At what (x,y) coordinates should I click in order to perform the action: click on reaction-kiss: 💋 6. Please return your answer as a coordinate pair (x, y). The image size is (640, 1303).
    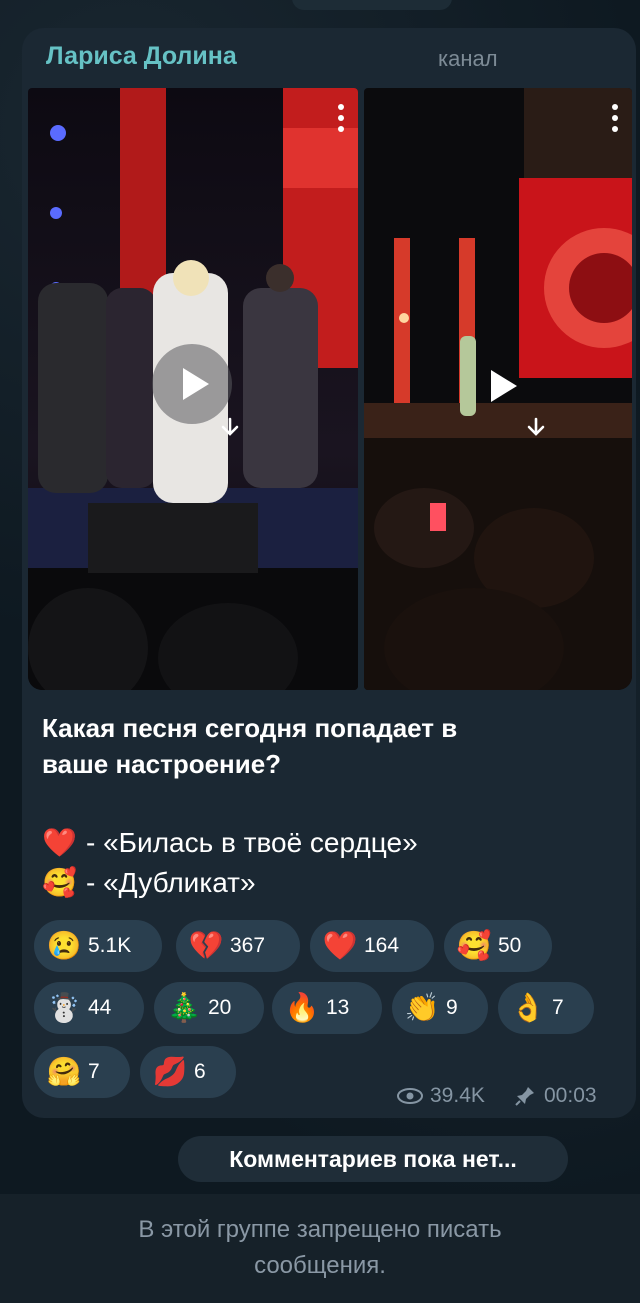
    Looking at the image, I should click on (188, 1072).